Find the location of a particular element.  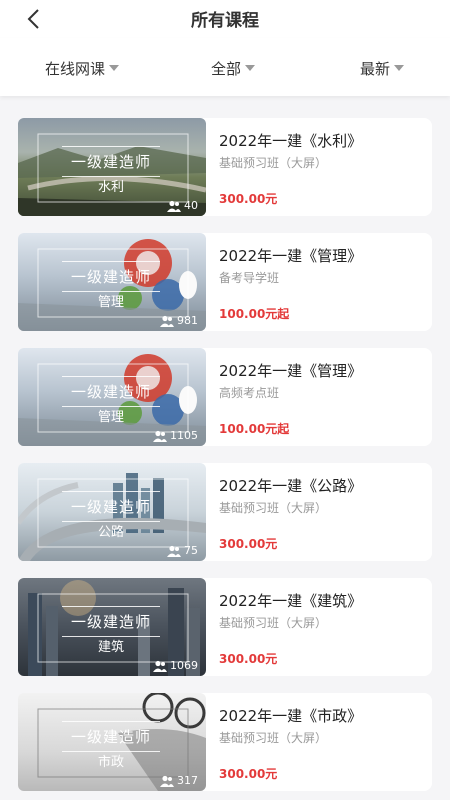

filter-bar: 在线网课 全部 最新 is located at coordinates (225, 67).